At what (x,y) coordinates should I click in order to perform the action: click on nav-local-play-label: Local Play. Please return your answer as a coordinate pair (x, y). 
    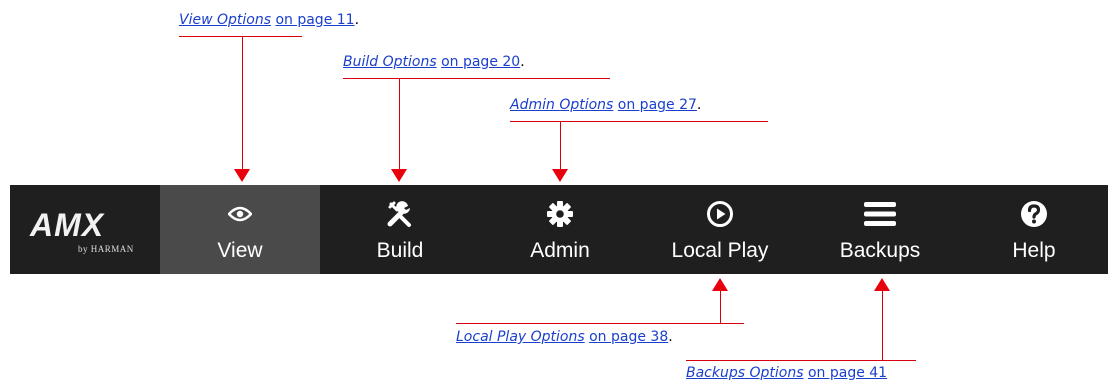
    Looking at the image, I should click on (720, 250).